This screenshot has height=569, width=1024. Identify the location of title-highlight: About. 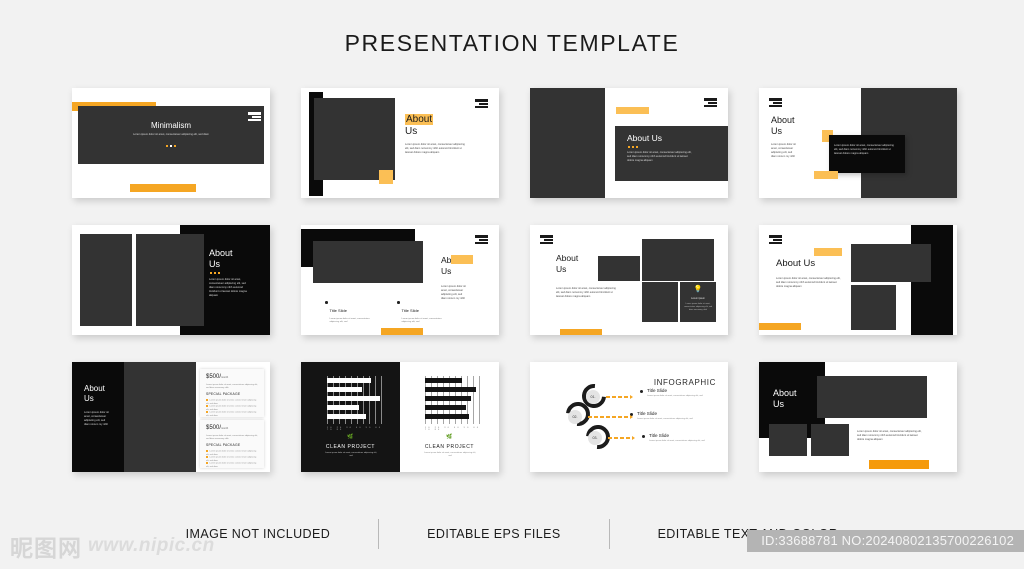
(419, 119).